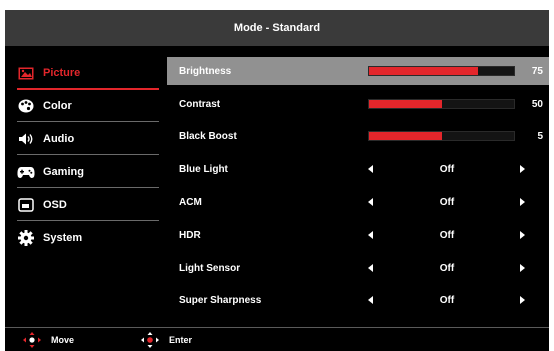 The image size is (554, 351). I want to click on hdr-label: HDR, so click(190, 235).